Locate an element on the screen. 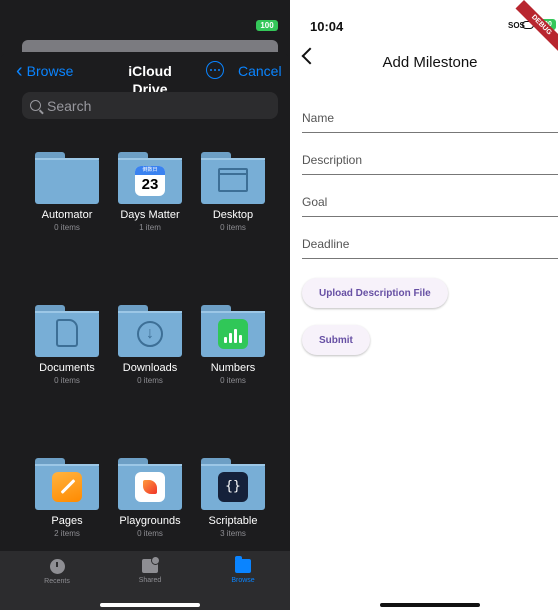 The width and height of the screenshot is (558, 610). folder-icon: 倒数日 23 is located at coordinates (150, 178).